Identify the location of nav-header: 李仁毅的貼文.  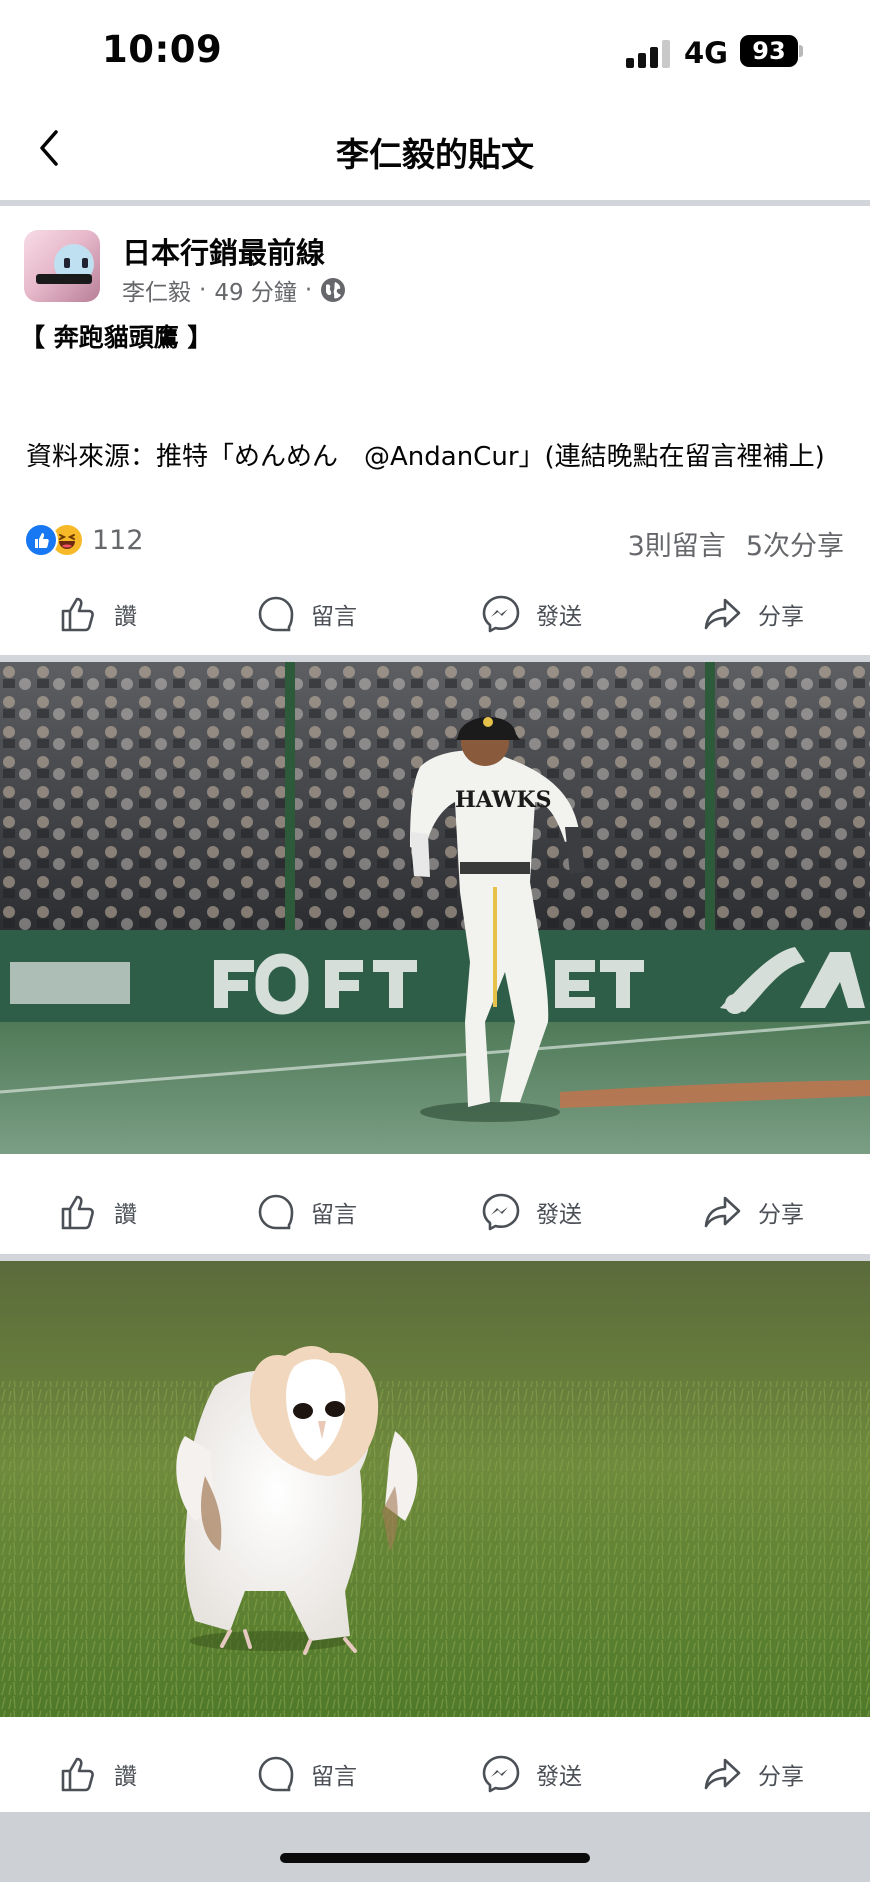
(435, 150).